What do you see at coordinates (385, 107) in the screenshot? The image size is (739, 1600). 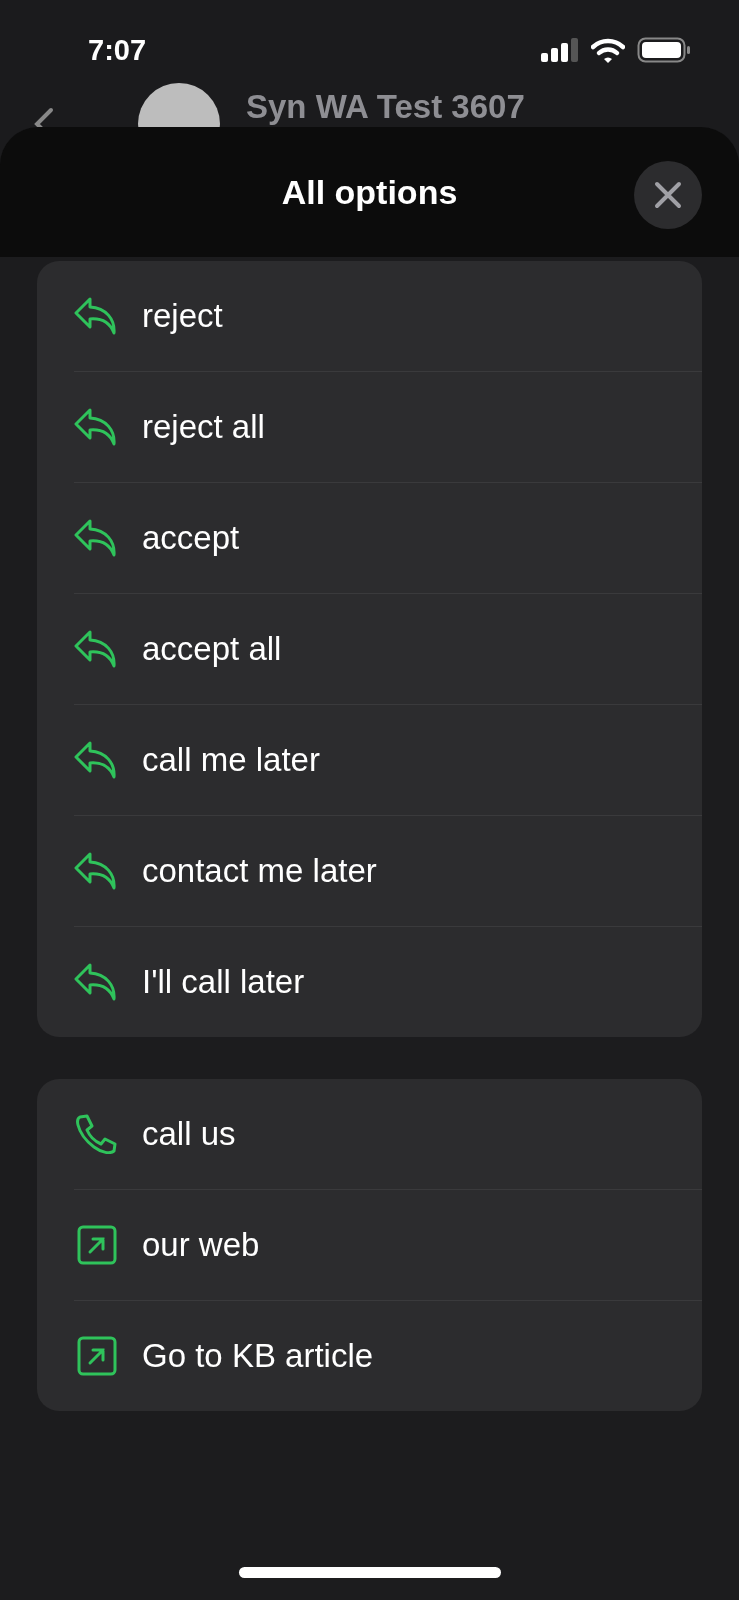 I see `chat-title: Syn WA Test 3607` at bounding box center [385, 107].